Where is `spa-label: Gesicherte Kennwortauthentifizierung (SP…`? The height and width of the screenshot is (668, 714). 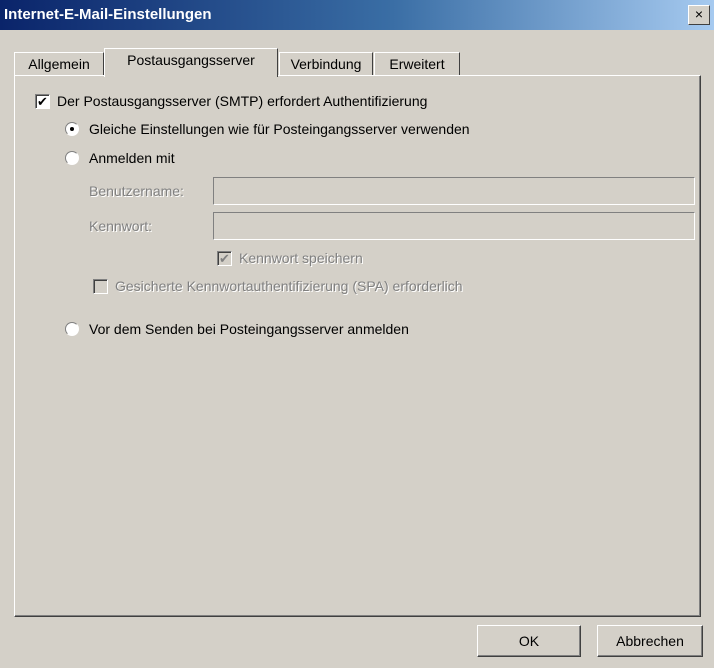 spa-label: Gesicherte Kennwortauthentifizierung (SP… is located at coordinates (289, 286).